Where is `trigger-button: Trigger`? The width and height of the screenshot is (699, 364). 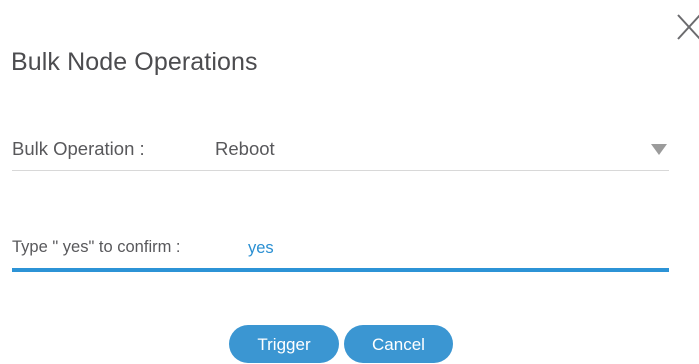 trigger-button: Trigger is located at coordinates (284, 344).